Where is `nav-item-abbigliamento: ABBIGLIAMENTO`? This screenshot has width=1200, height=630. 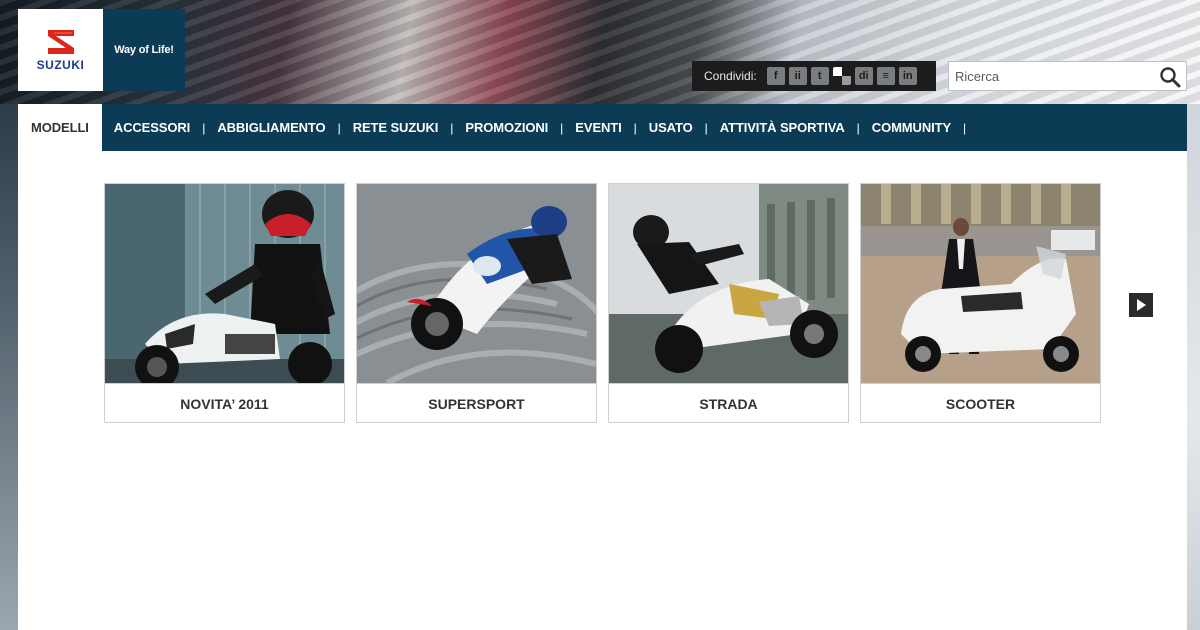 nav-item-abbigliamento: ABBIGLIAMENTO is located at coordinates (271, 127).